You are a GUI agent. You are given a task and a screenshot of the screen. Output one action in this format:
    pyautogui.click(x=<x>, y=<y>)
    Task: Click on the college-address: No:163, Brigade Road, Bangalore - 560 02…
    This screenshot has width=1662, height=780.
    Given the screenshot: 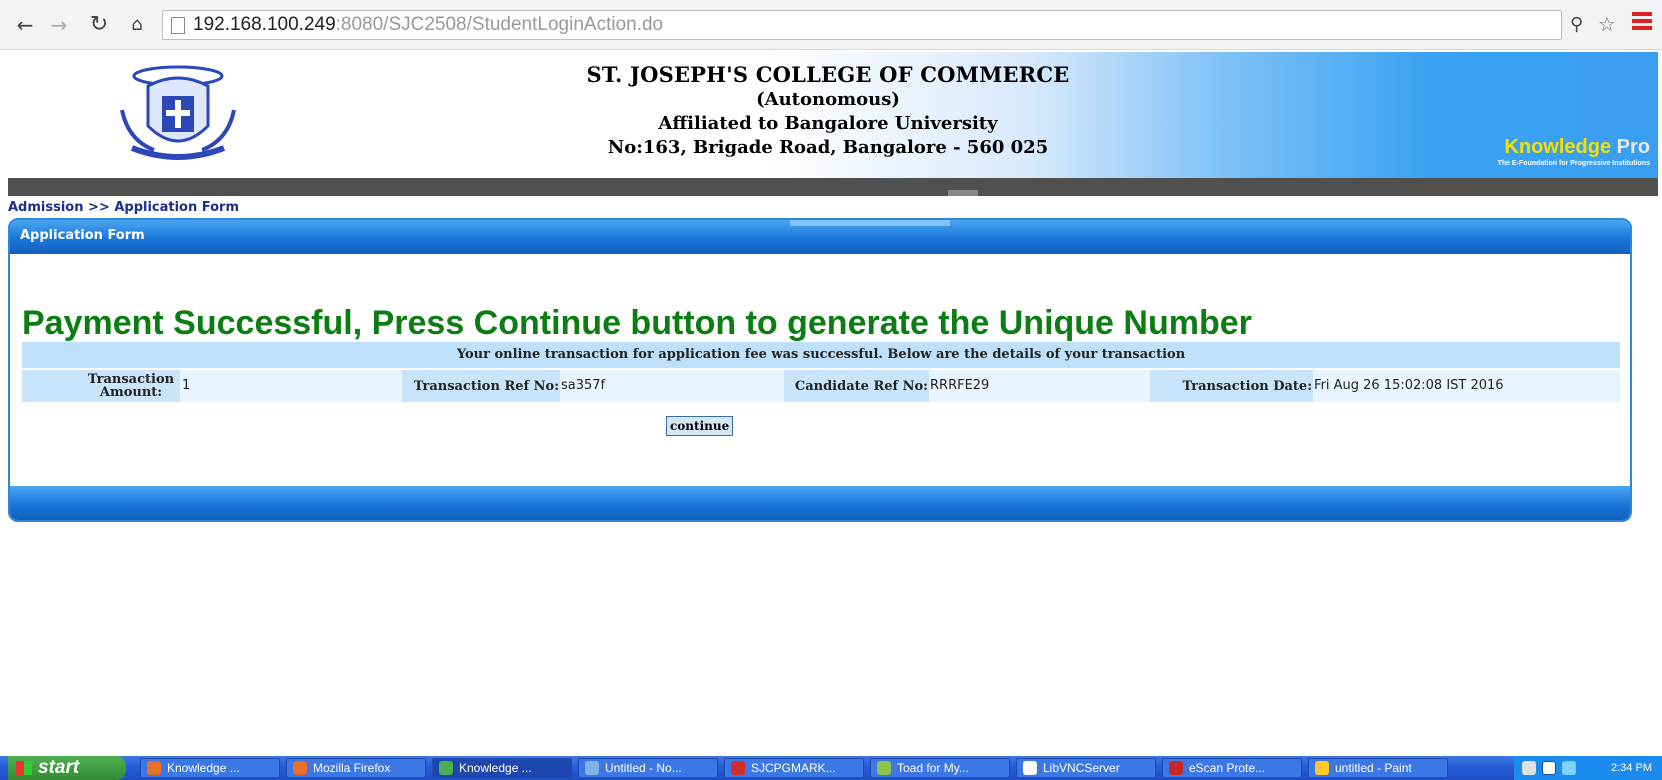 What is the action you would take?
    pyautogui.click(x=828, y=147)
    